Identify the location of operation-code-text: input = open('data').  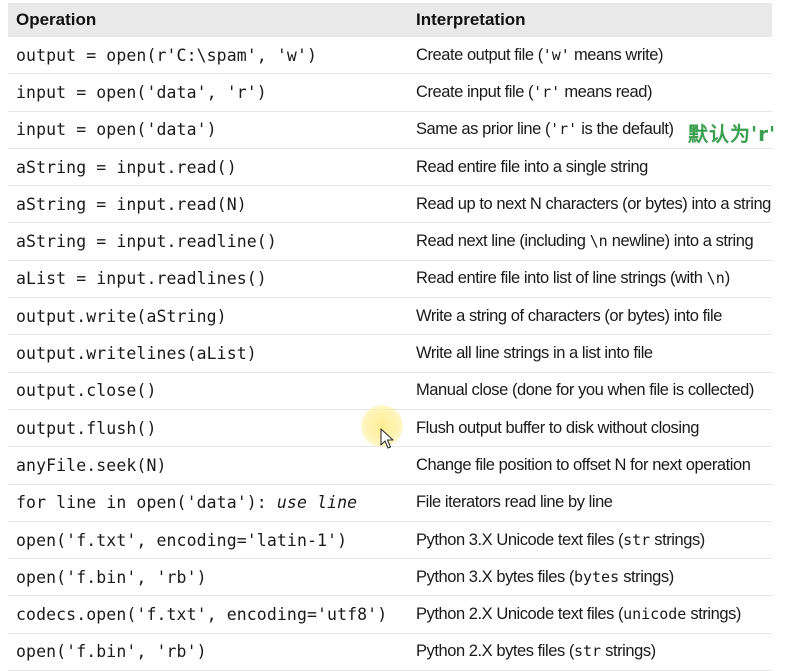
(116, 130).